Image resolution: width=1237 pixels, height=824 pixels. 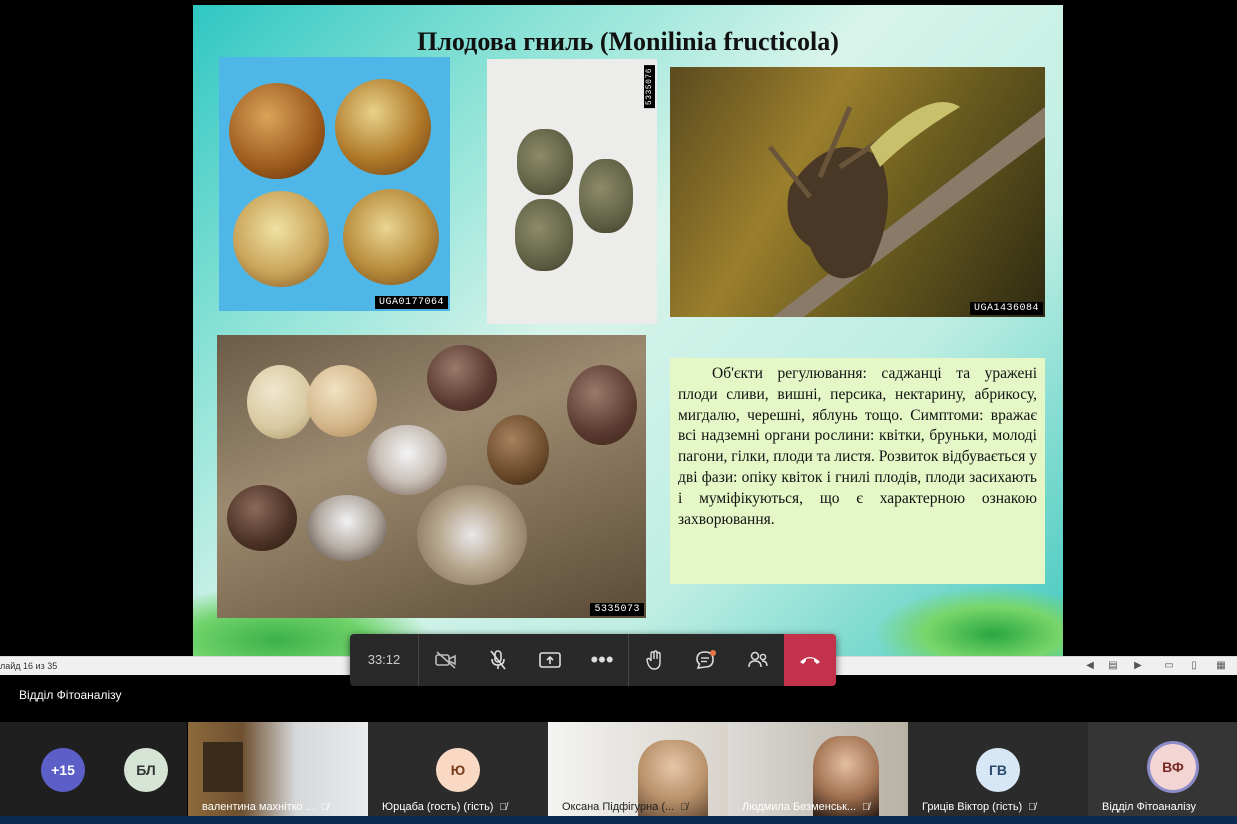 What do you see at coordinates (638, 769) in the screenshot?
I see `participant-tile-video: Оксана Підфігурна (... 🎙̸` at bounding box center [638, 769].